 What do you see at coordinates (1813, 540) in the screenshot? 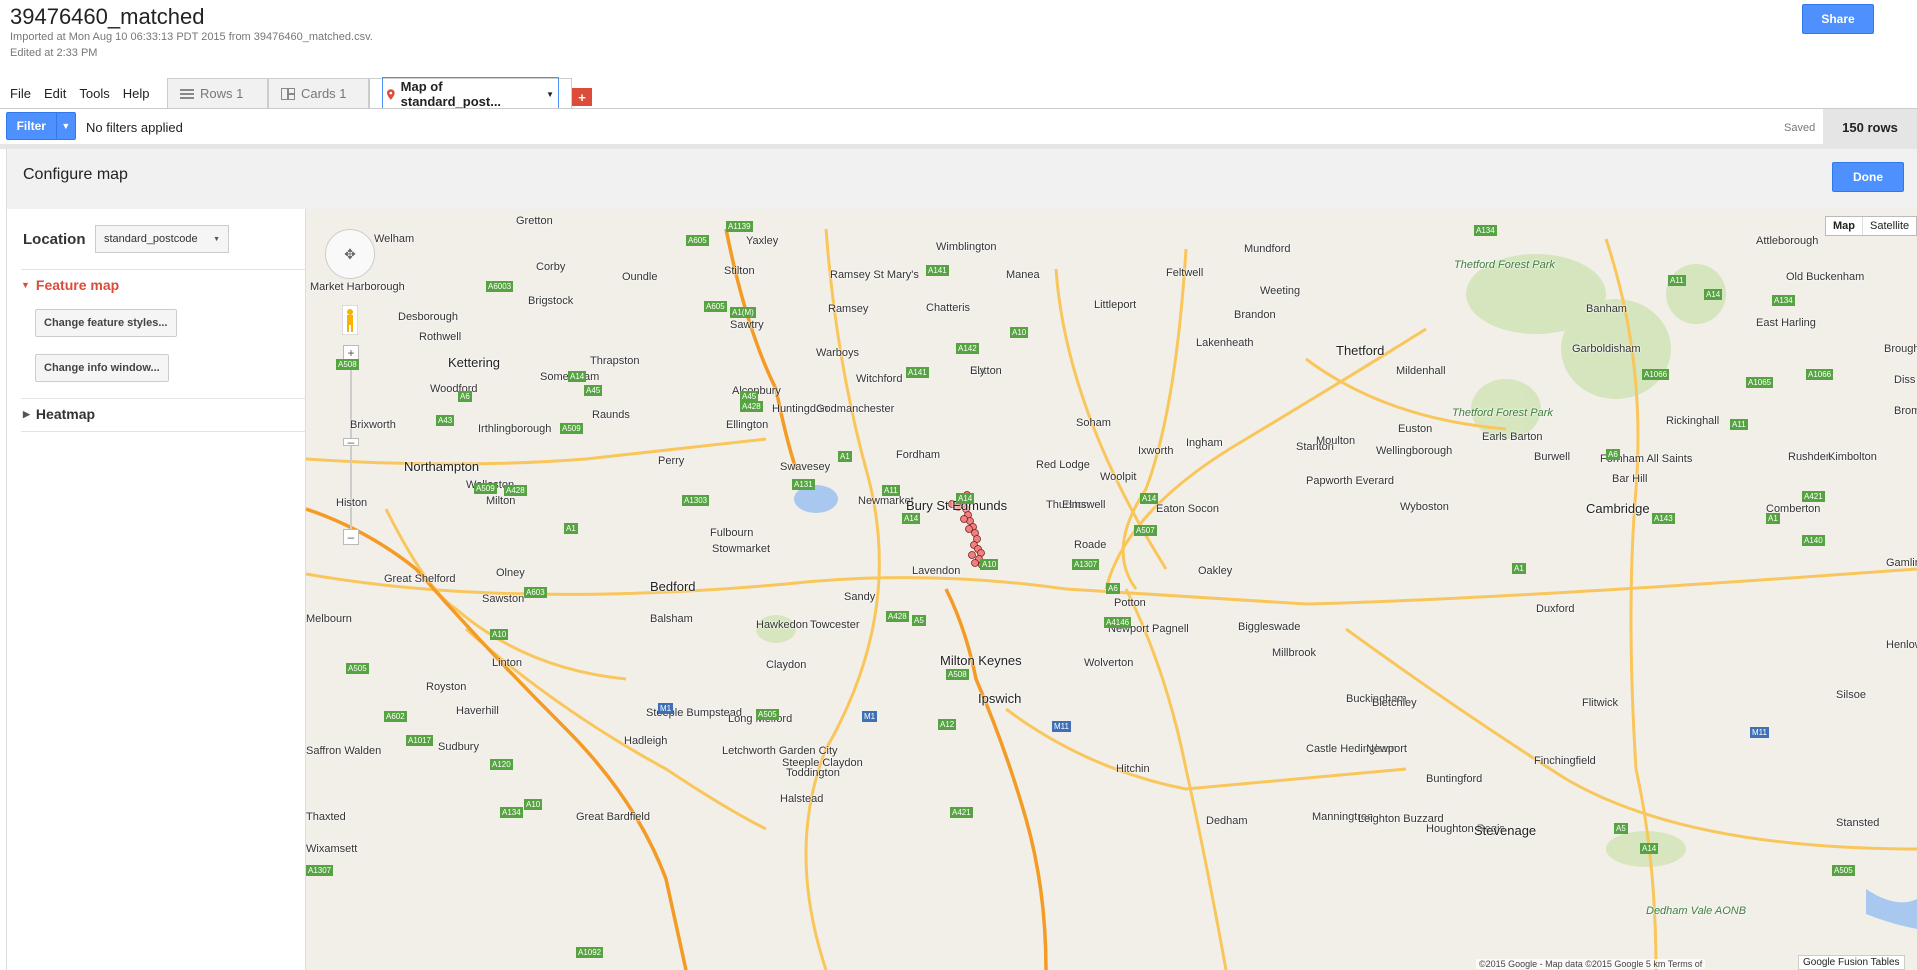
I see `road-marker: A140` at bounding box center [1813, 540].